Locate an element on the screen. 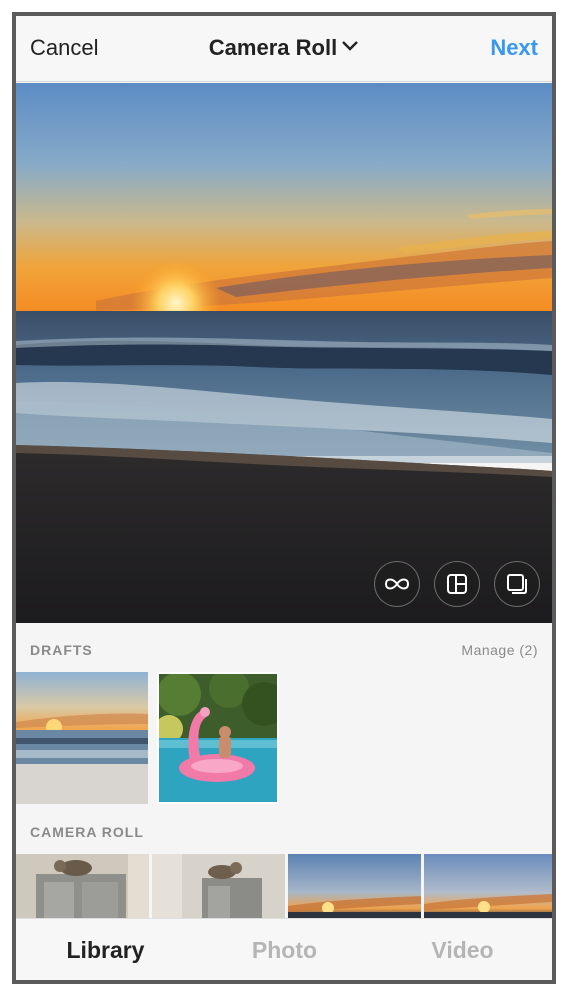 Image resolution: width=568 pixels, height=1000 pixels. album-selector: Camera Roll is located at coordinates (284, 48).